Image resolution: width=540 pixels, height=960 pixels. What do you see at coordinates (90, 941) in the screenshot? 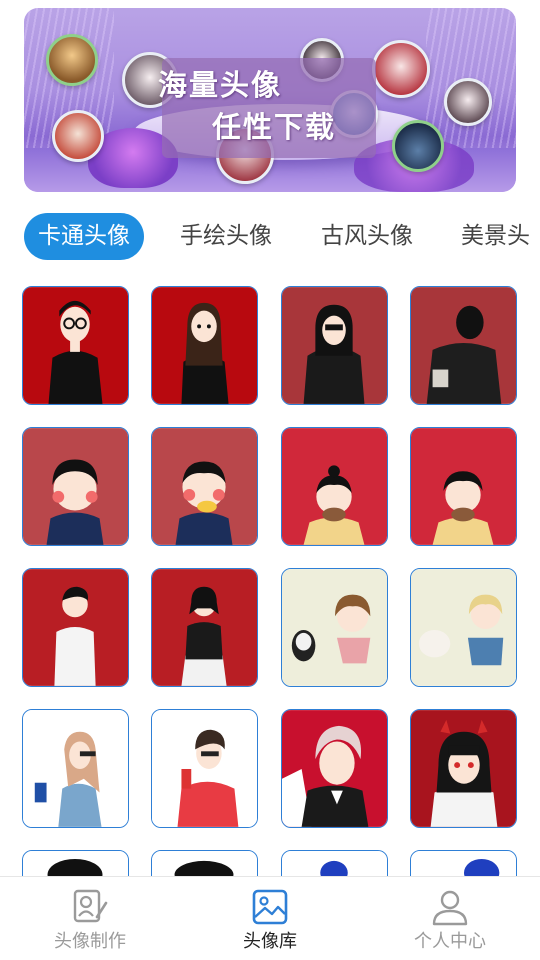
I see `nav-label: 头像制作` at bounding box center [90, 941].